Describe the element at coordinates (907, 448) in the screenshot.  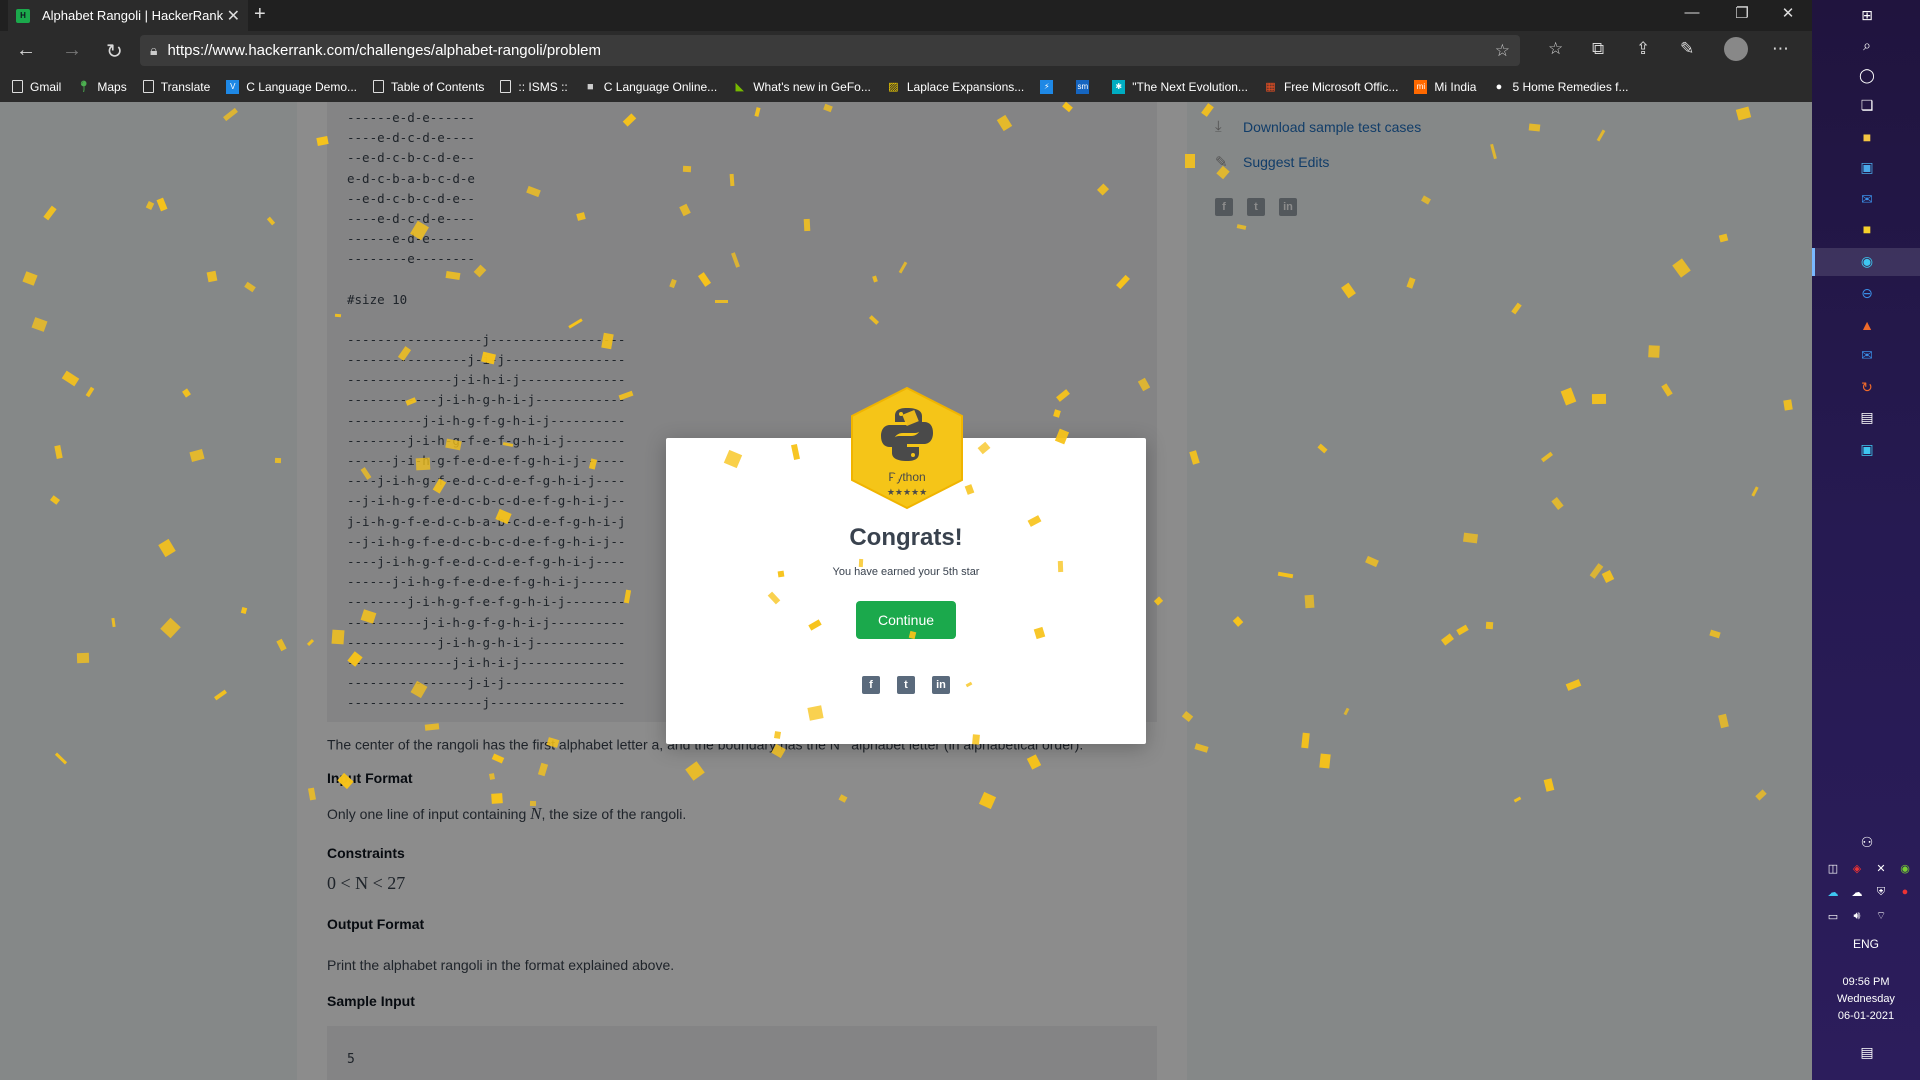
I see `python-badge: Python ★★★★★` at that location.